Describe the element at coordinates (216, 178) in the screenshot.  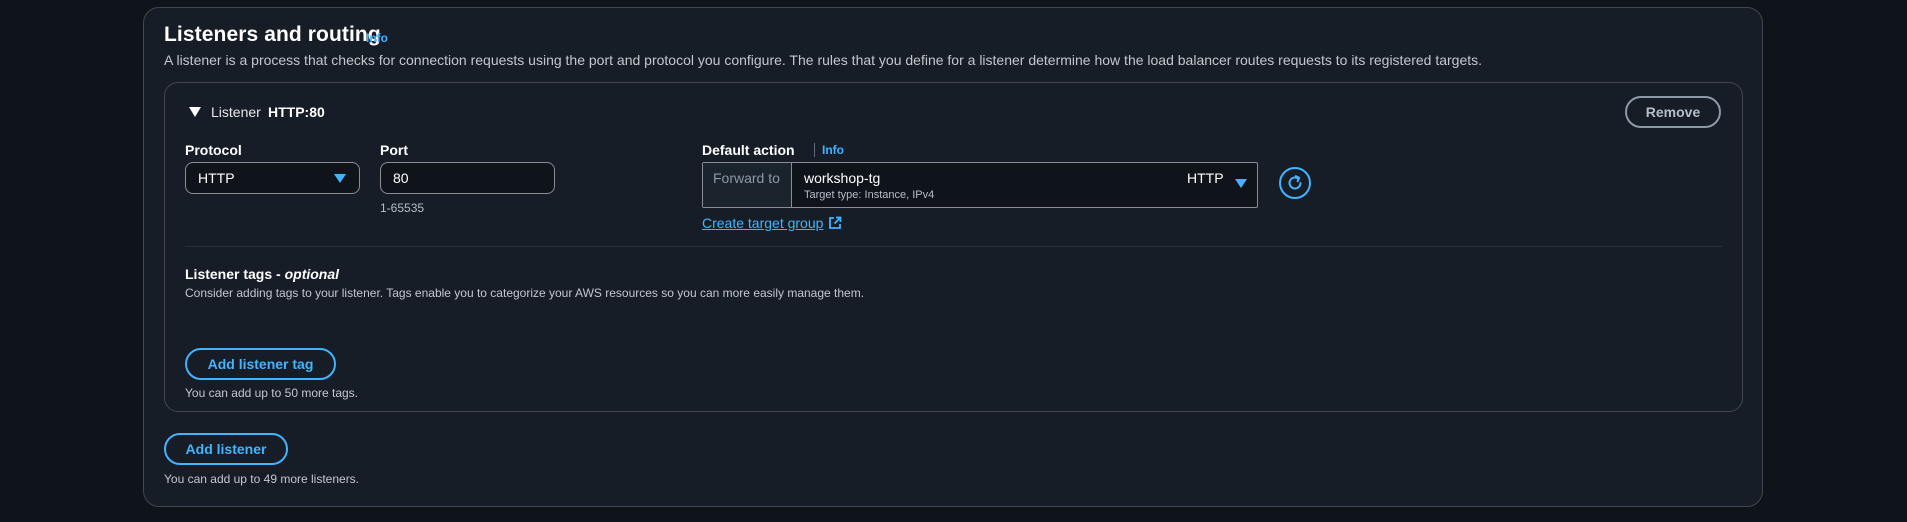
I see `protocol-select-value: HTTP` at that location.